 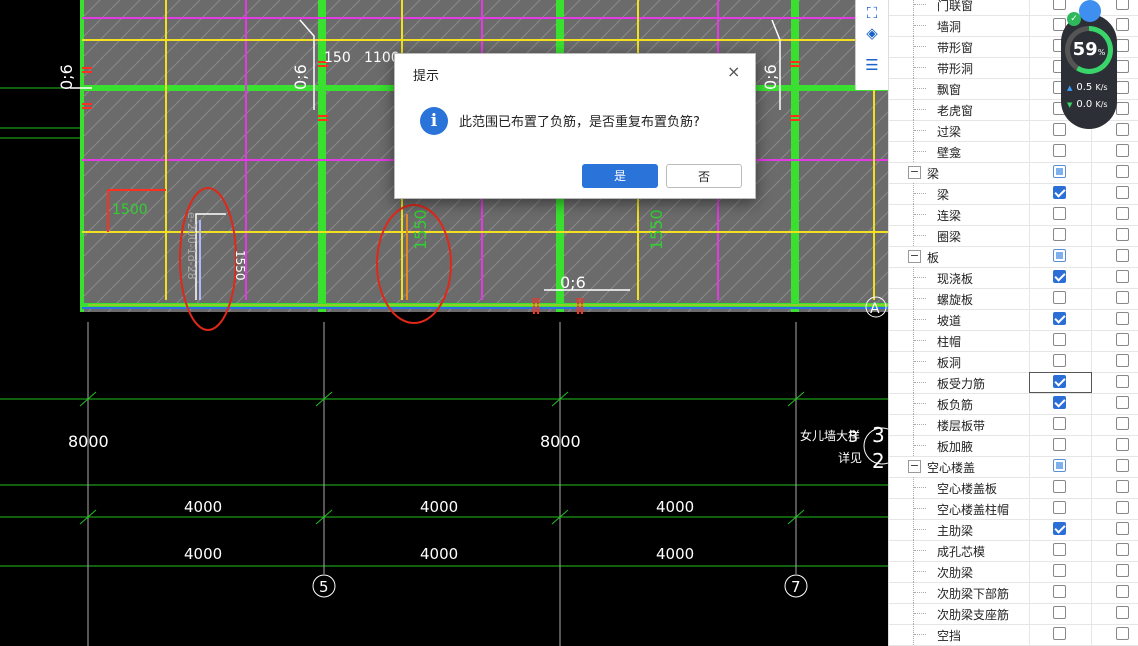 What do you see at coordinates (1013, 593) in the screenshot?
I see `tree-item-row: 次肋梁下部筋` at bounding box center [1013, 593].